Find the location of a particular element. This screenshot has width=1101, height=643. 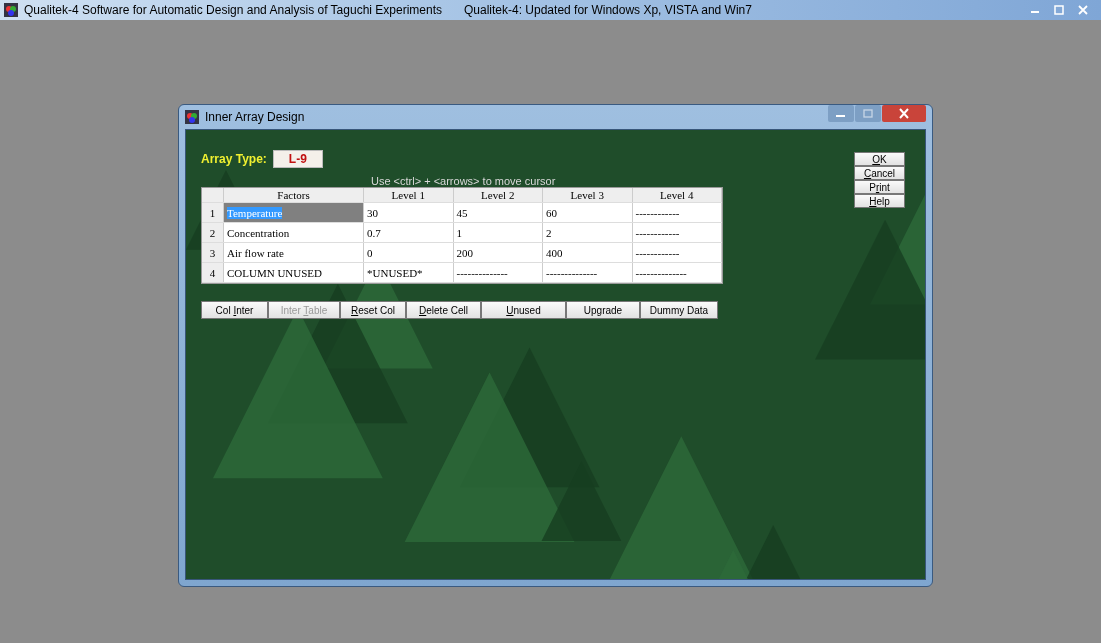

minimize-icon is located at coordinates (841, 113).